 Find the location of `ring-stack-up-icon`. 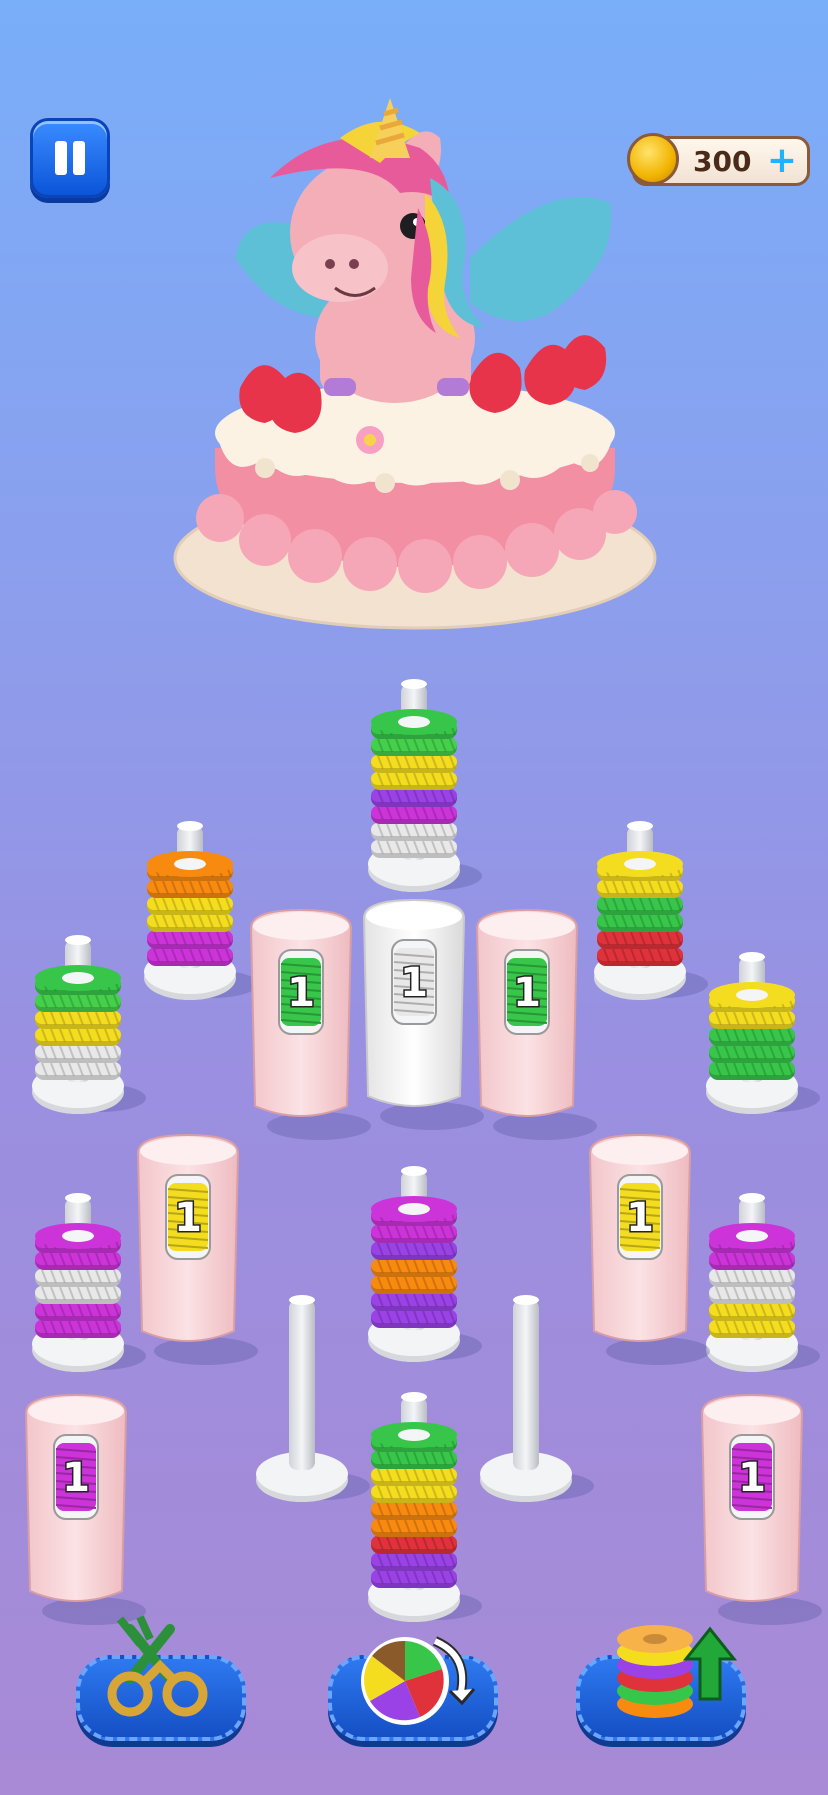

ring-stack-up-icon is located at coordinates (677, 1671).